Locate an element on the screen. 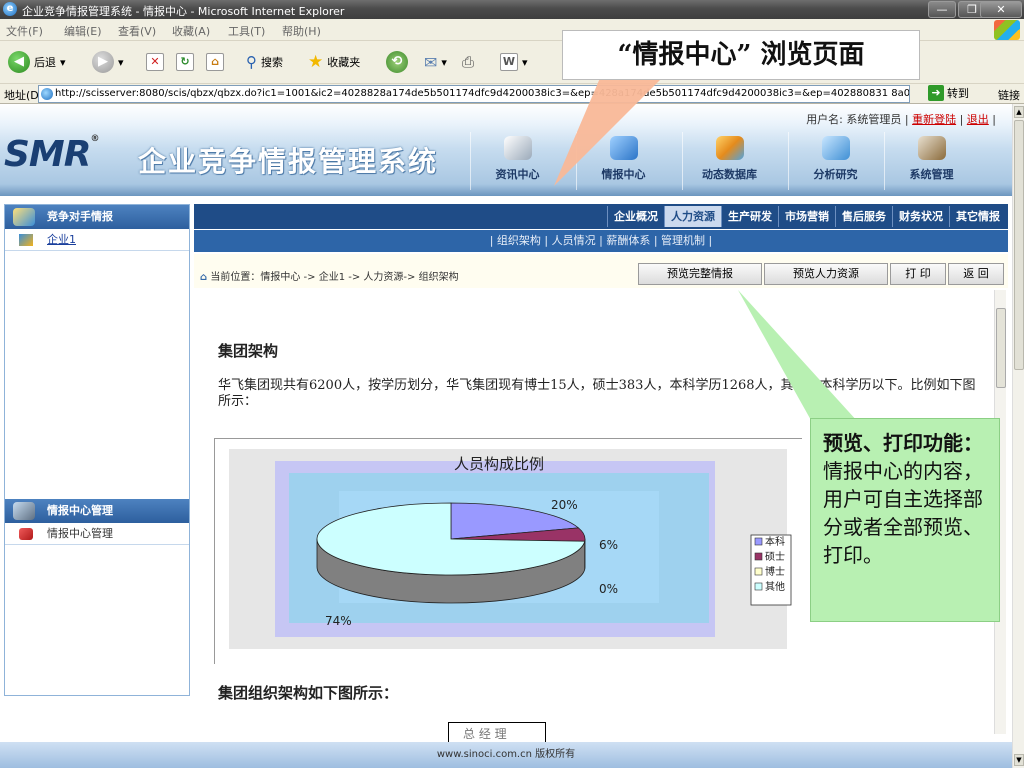 Image resolution: width=1024 pixels, height=768 pixels. menu-tools: 工具(T) is located at coordinates (246, 31).